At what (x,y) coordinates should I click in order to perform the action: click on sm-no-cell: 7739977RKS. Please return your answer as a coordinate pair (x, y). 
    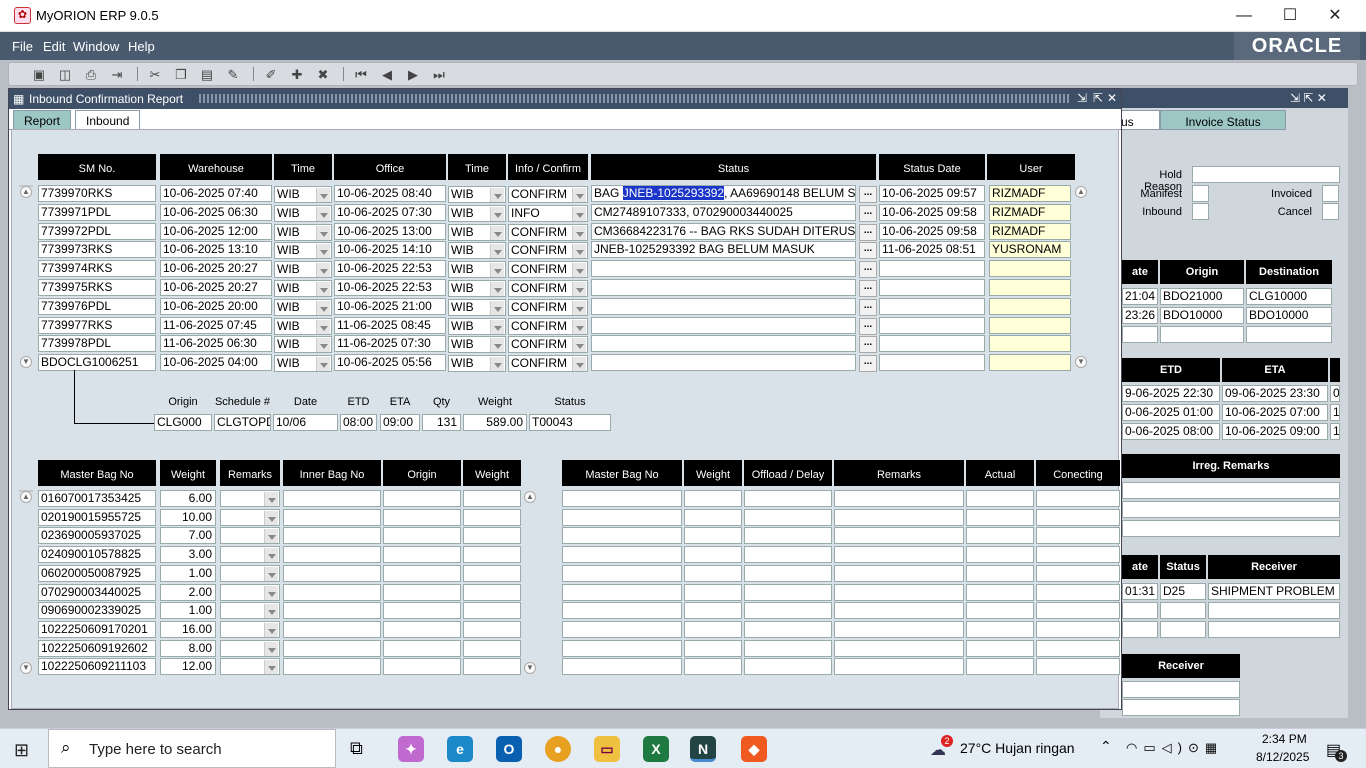
    Looking at the image, I should click on (97, 325).